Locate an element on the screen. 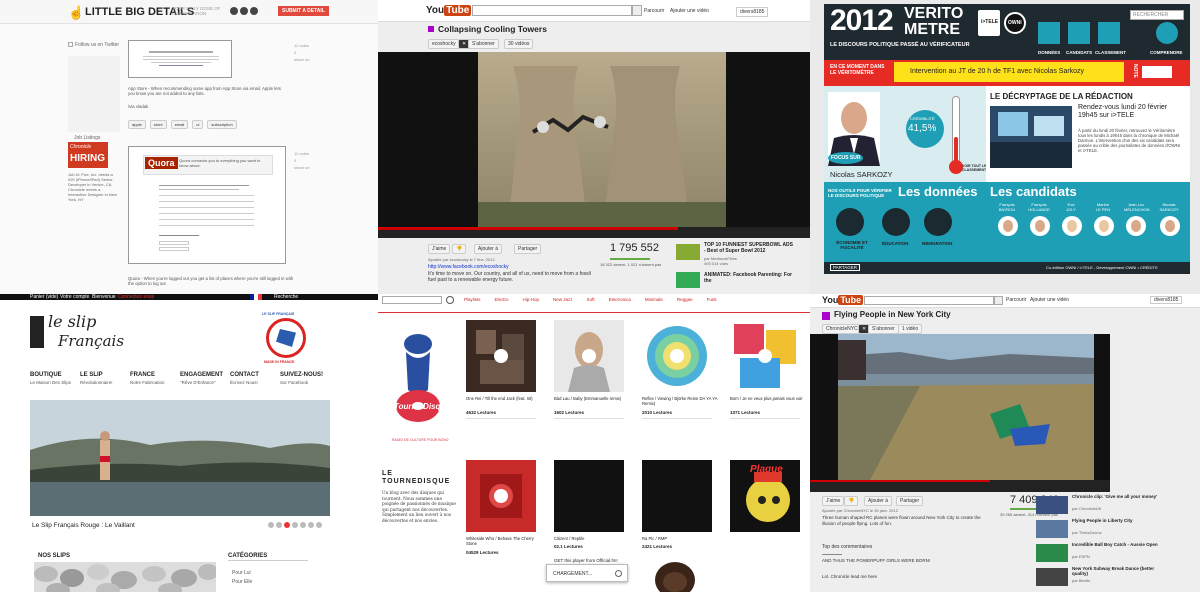 The image size is (1200, 592). verito-search-input: RECHERCHER is located at coordinates (1157, 15).